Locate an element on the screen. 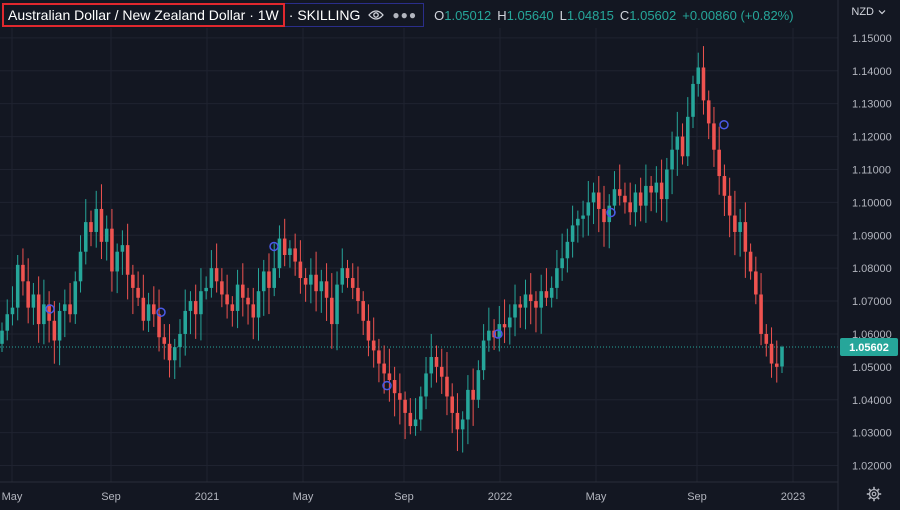 This screenshot has width=900, height=510. x-axis: May Sep 2021 May Sep 2022 May Sep 2023 is located at coordinates (419, 492).